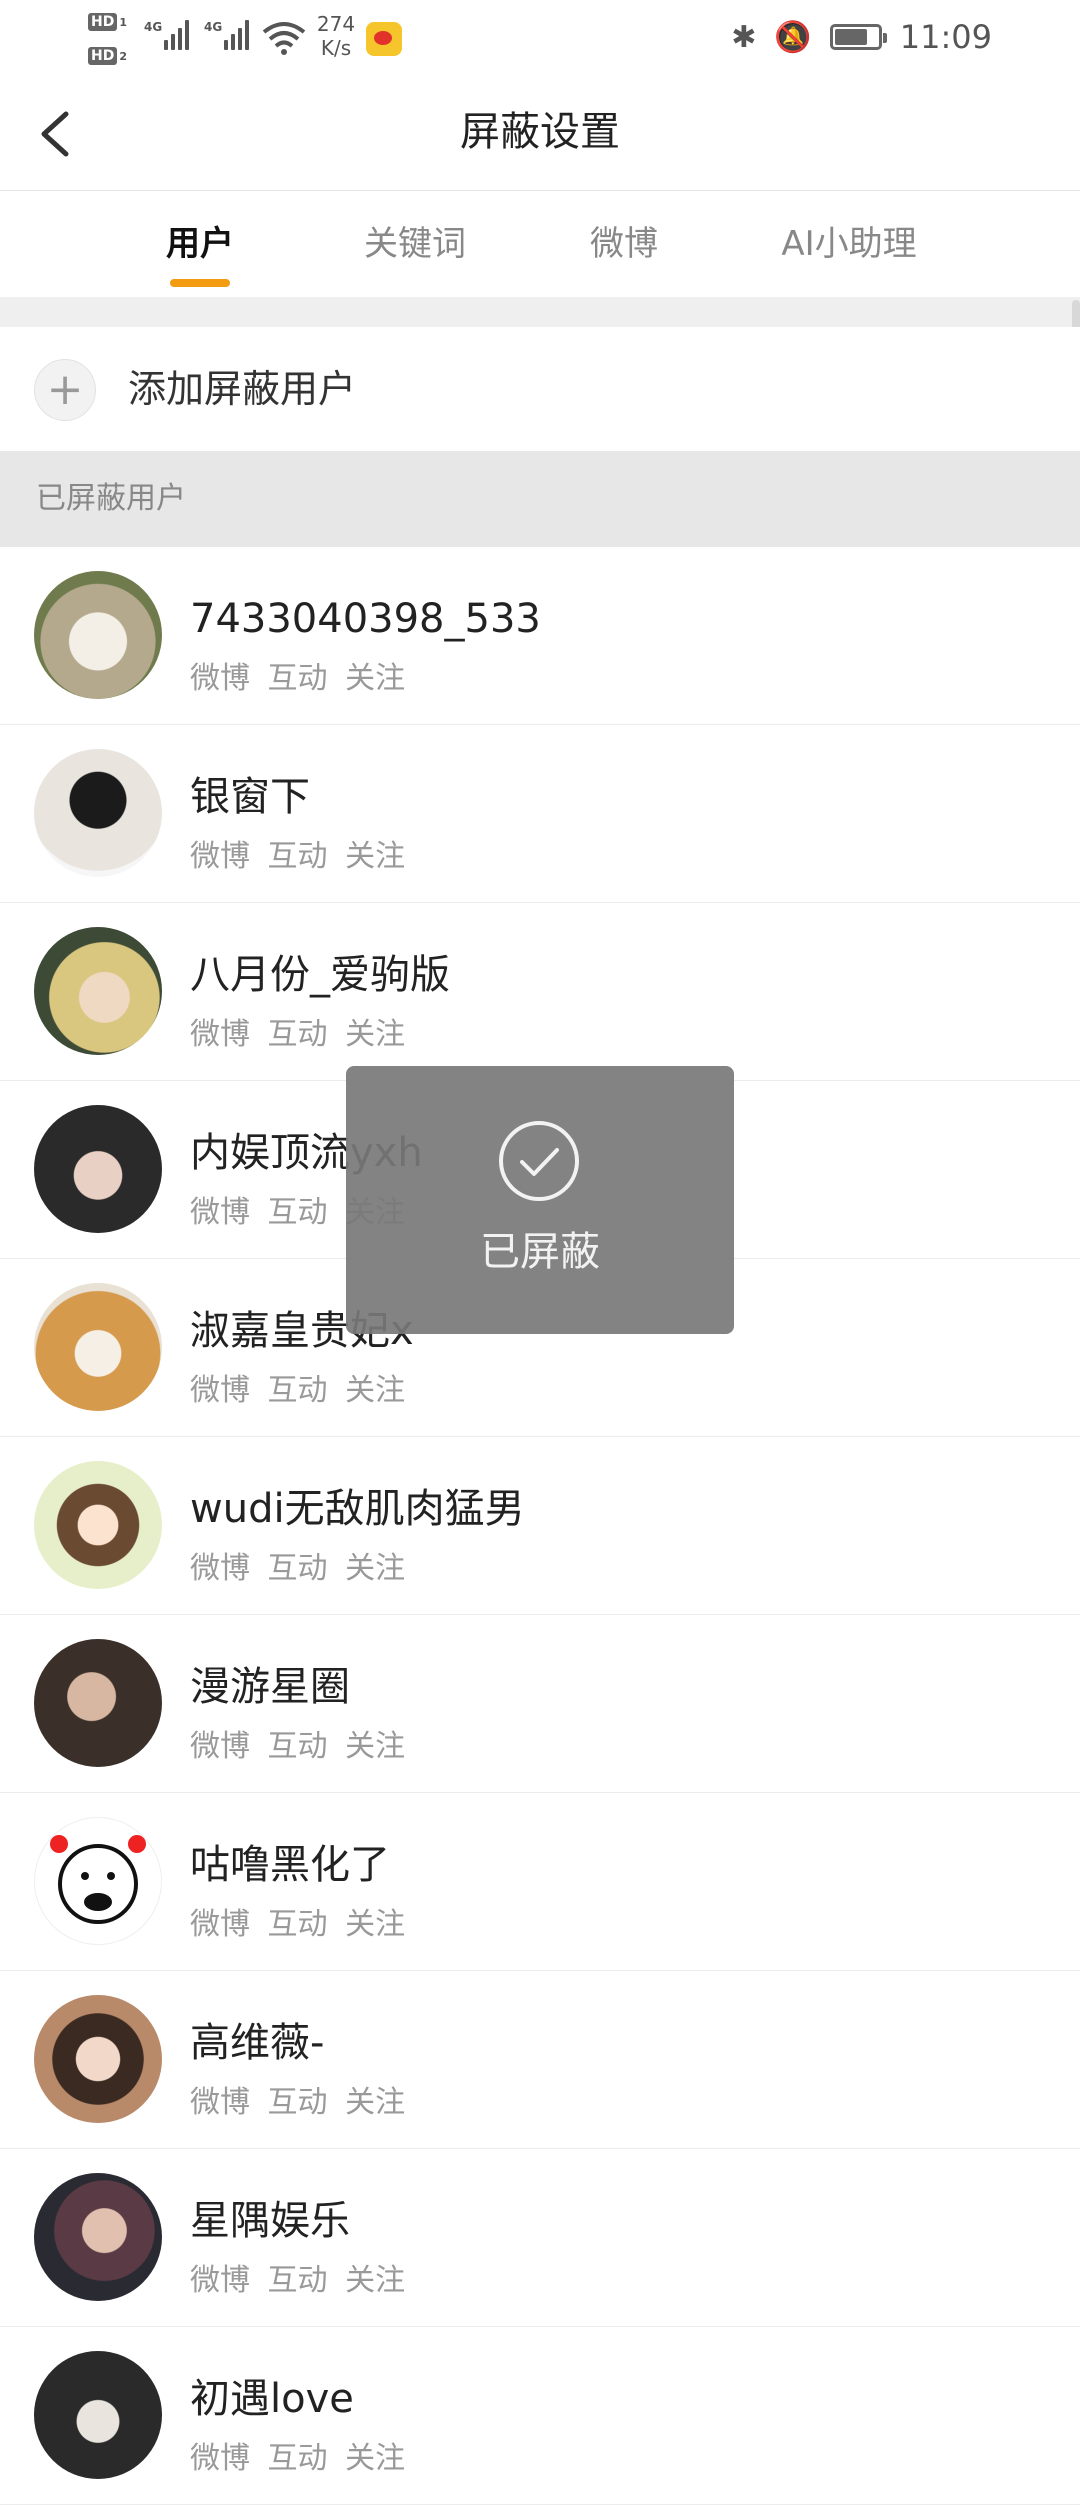  Describe the element at coordinates (415, 244) in the screenshot. I see `tab-keywords: 关键词` at that location.